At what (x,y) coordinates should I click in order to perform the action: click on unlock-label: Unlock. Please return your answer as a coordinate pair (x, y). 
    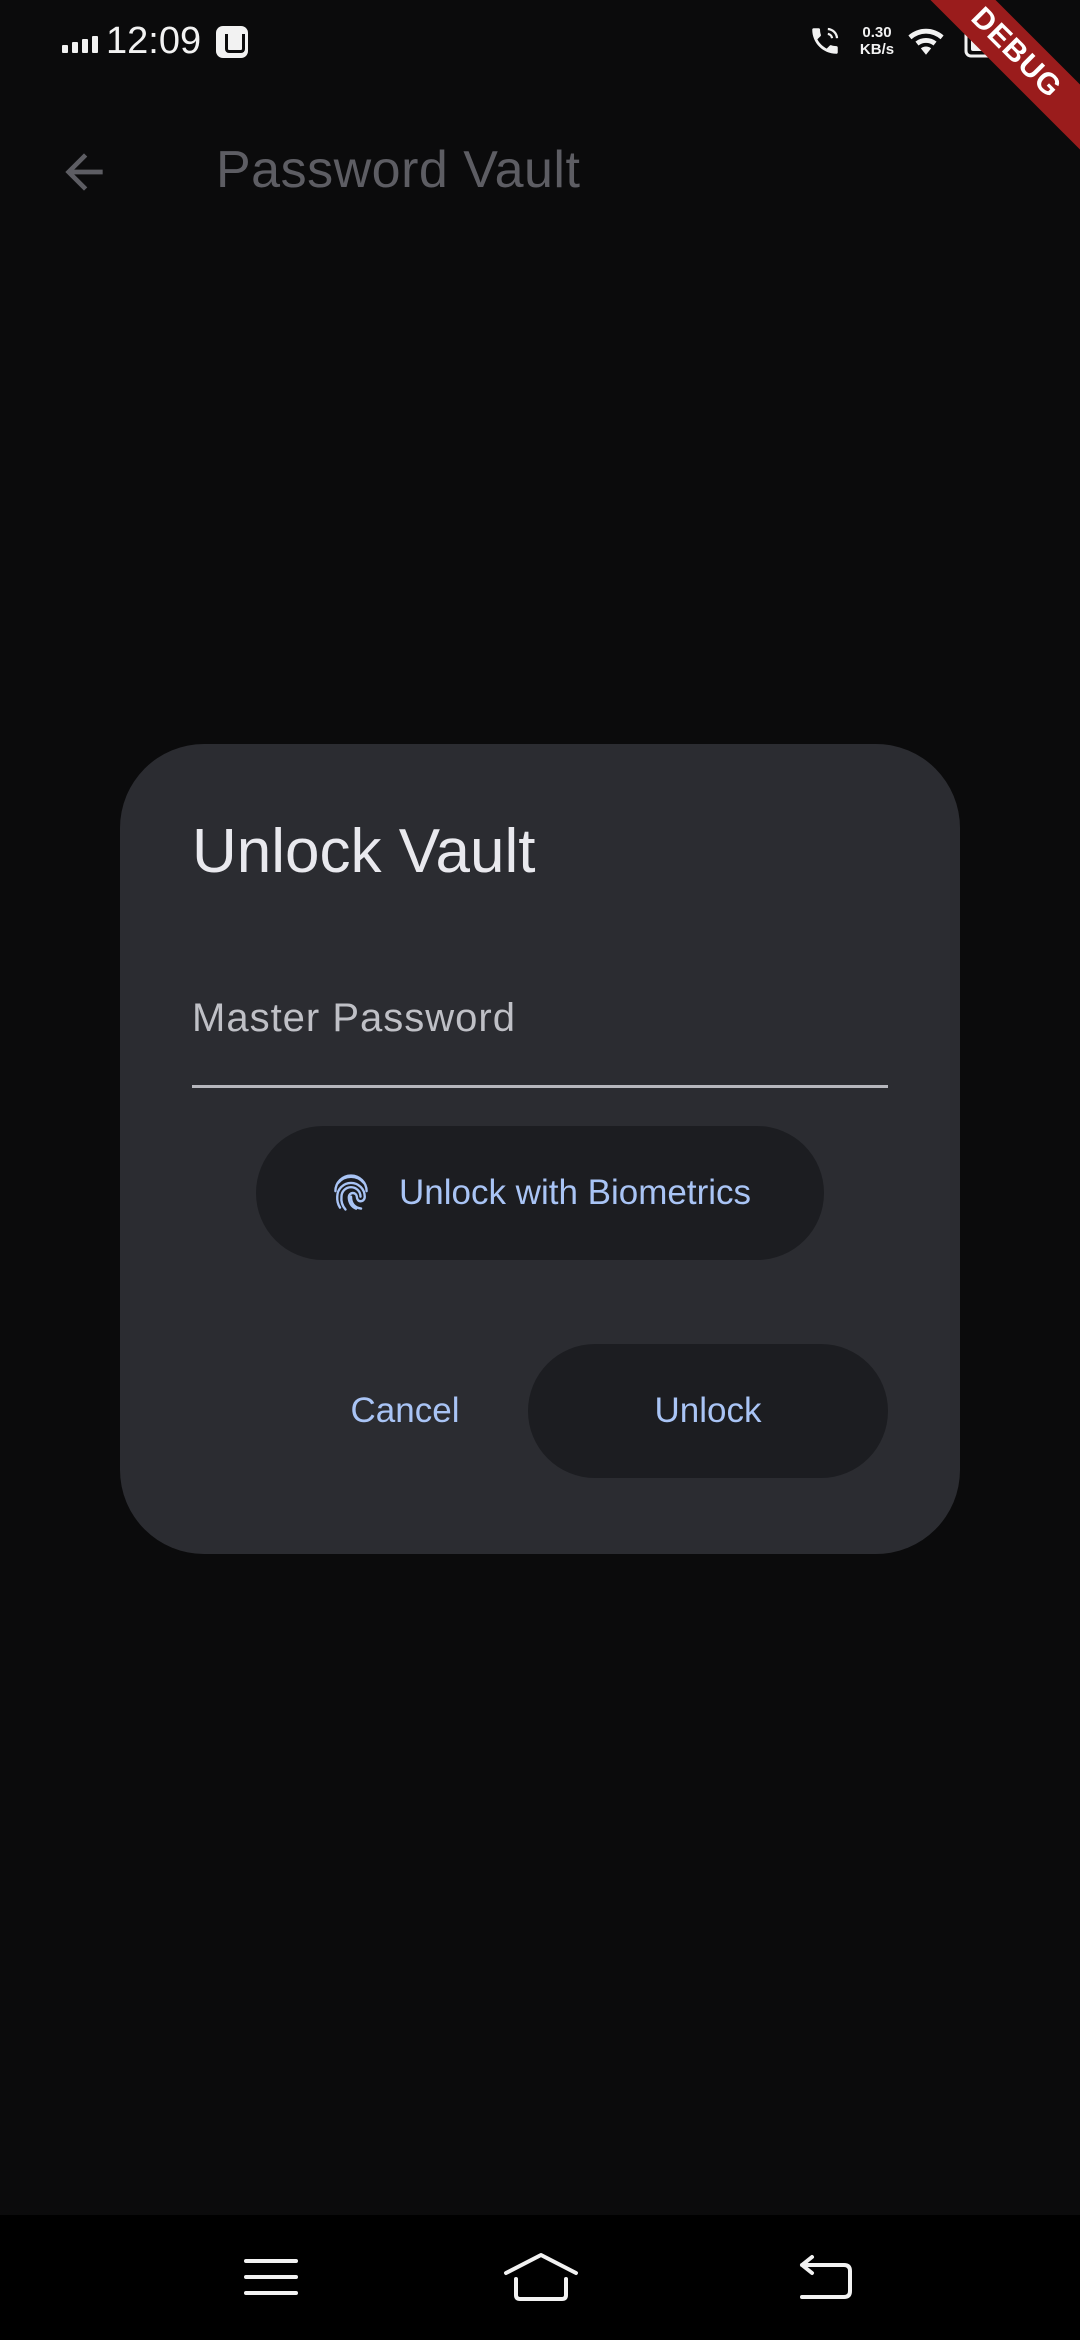
    Looking at the image, I should click on (708, 1410).